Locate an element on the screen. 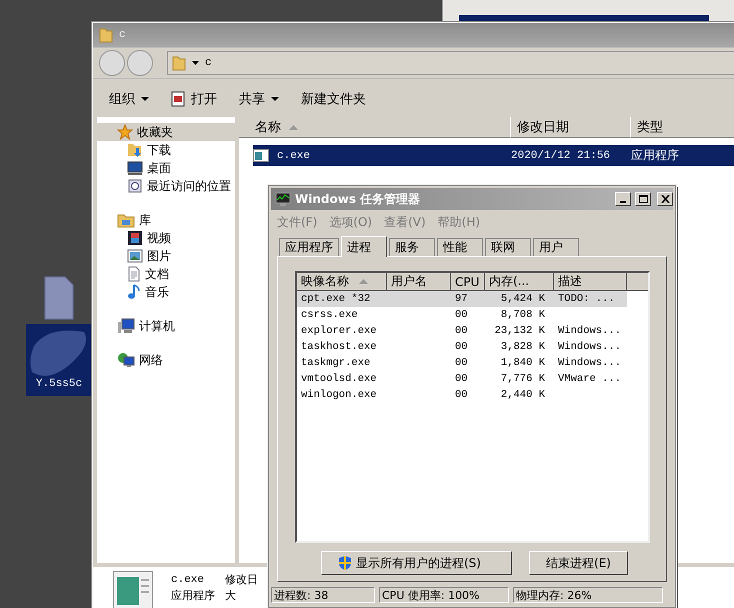  status-text: CPU 使用率: 100% is located at coordinates (444, 595).